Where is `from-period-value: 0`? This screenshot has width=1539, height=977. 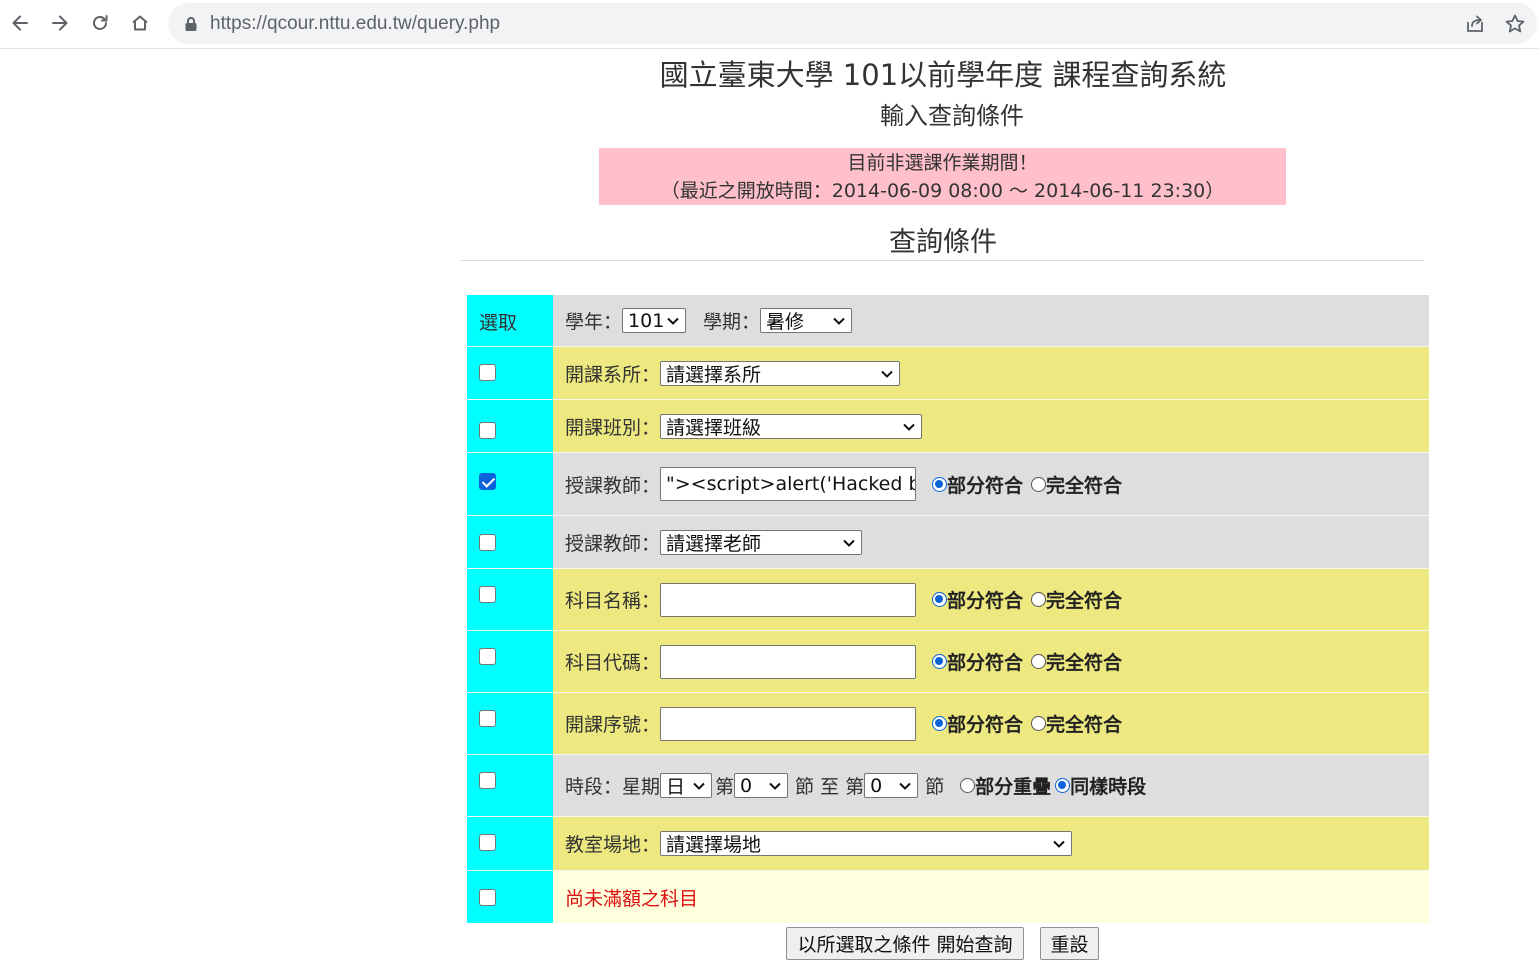
from-period-value: 0 is located at coordinates (746, 785).